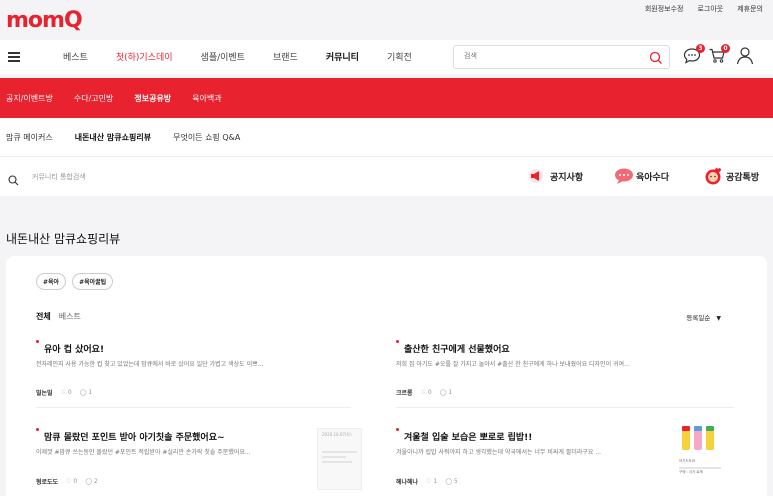  Describe the element at coordinates (404, 393) in the screenshot. I see `post-author: 크르롱` at that location.